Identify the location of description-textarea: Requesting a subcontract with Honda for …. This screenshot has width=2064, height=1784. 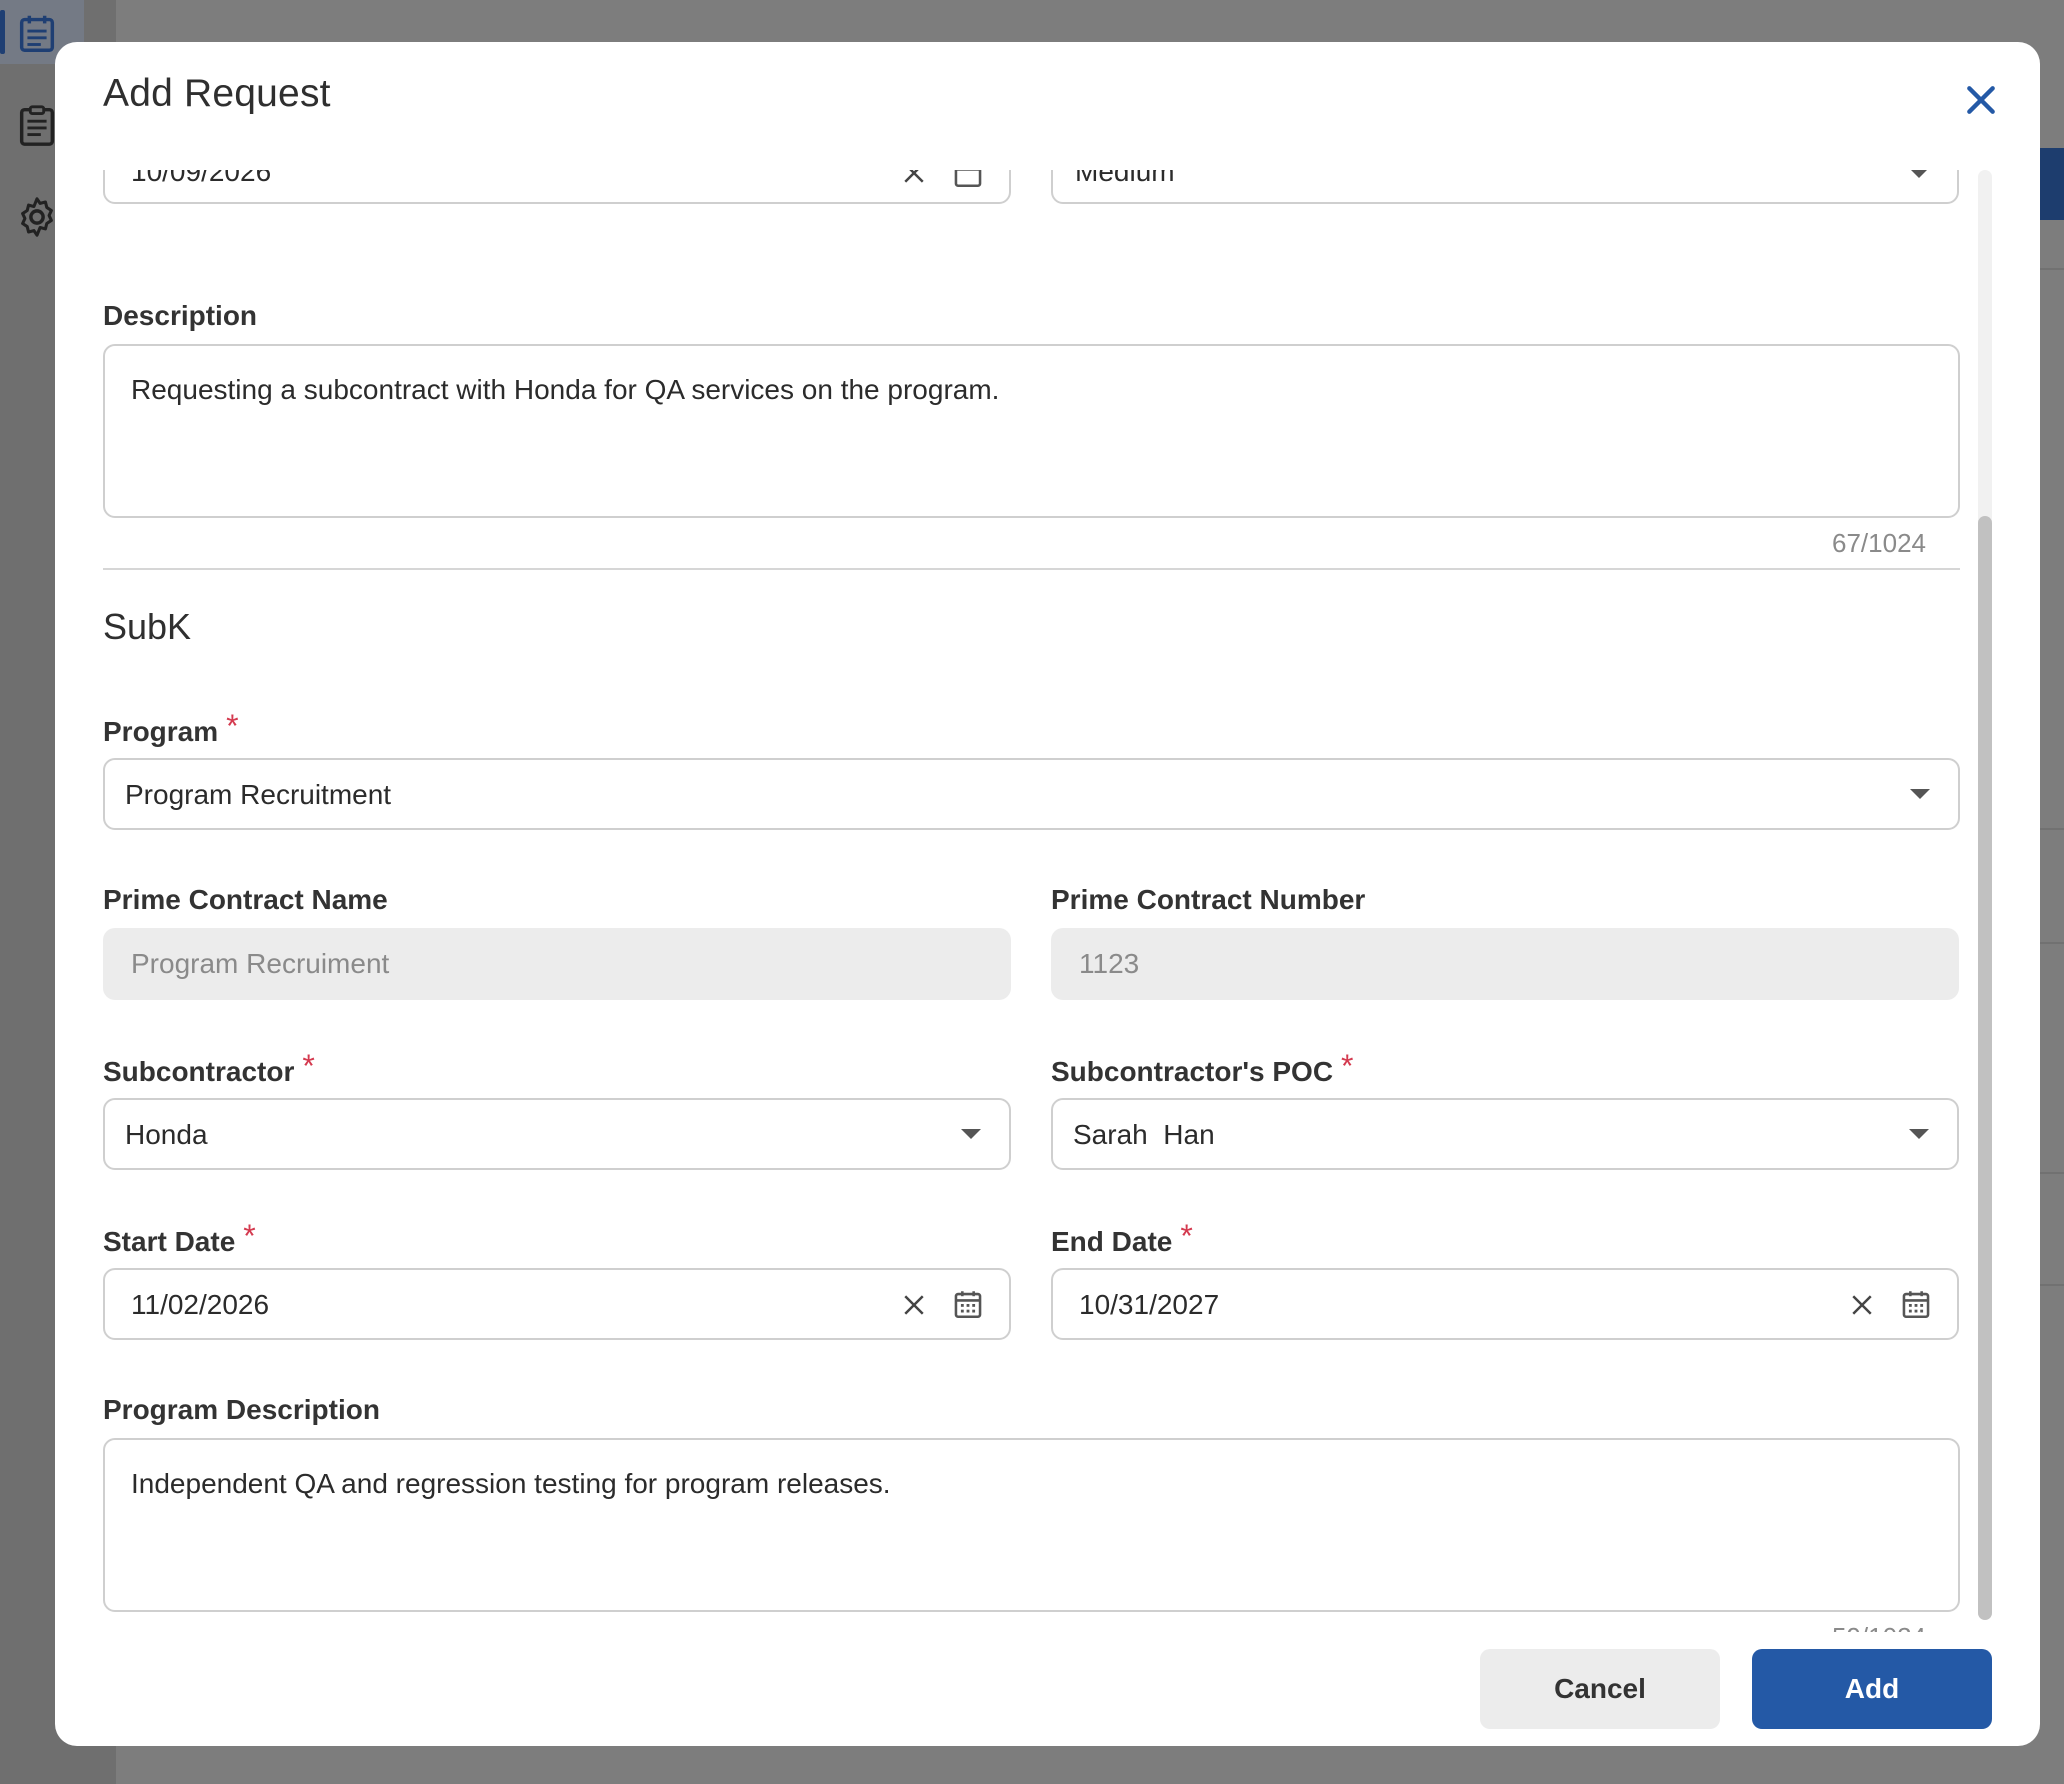
(1031, 431).